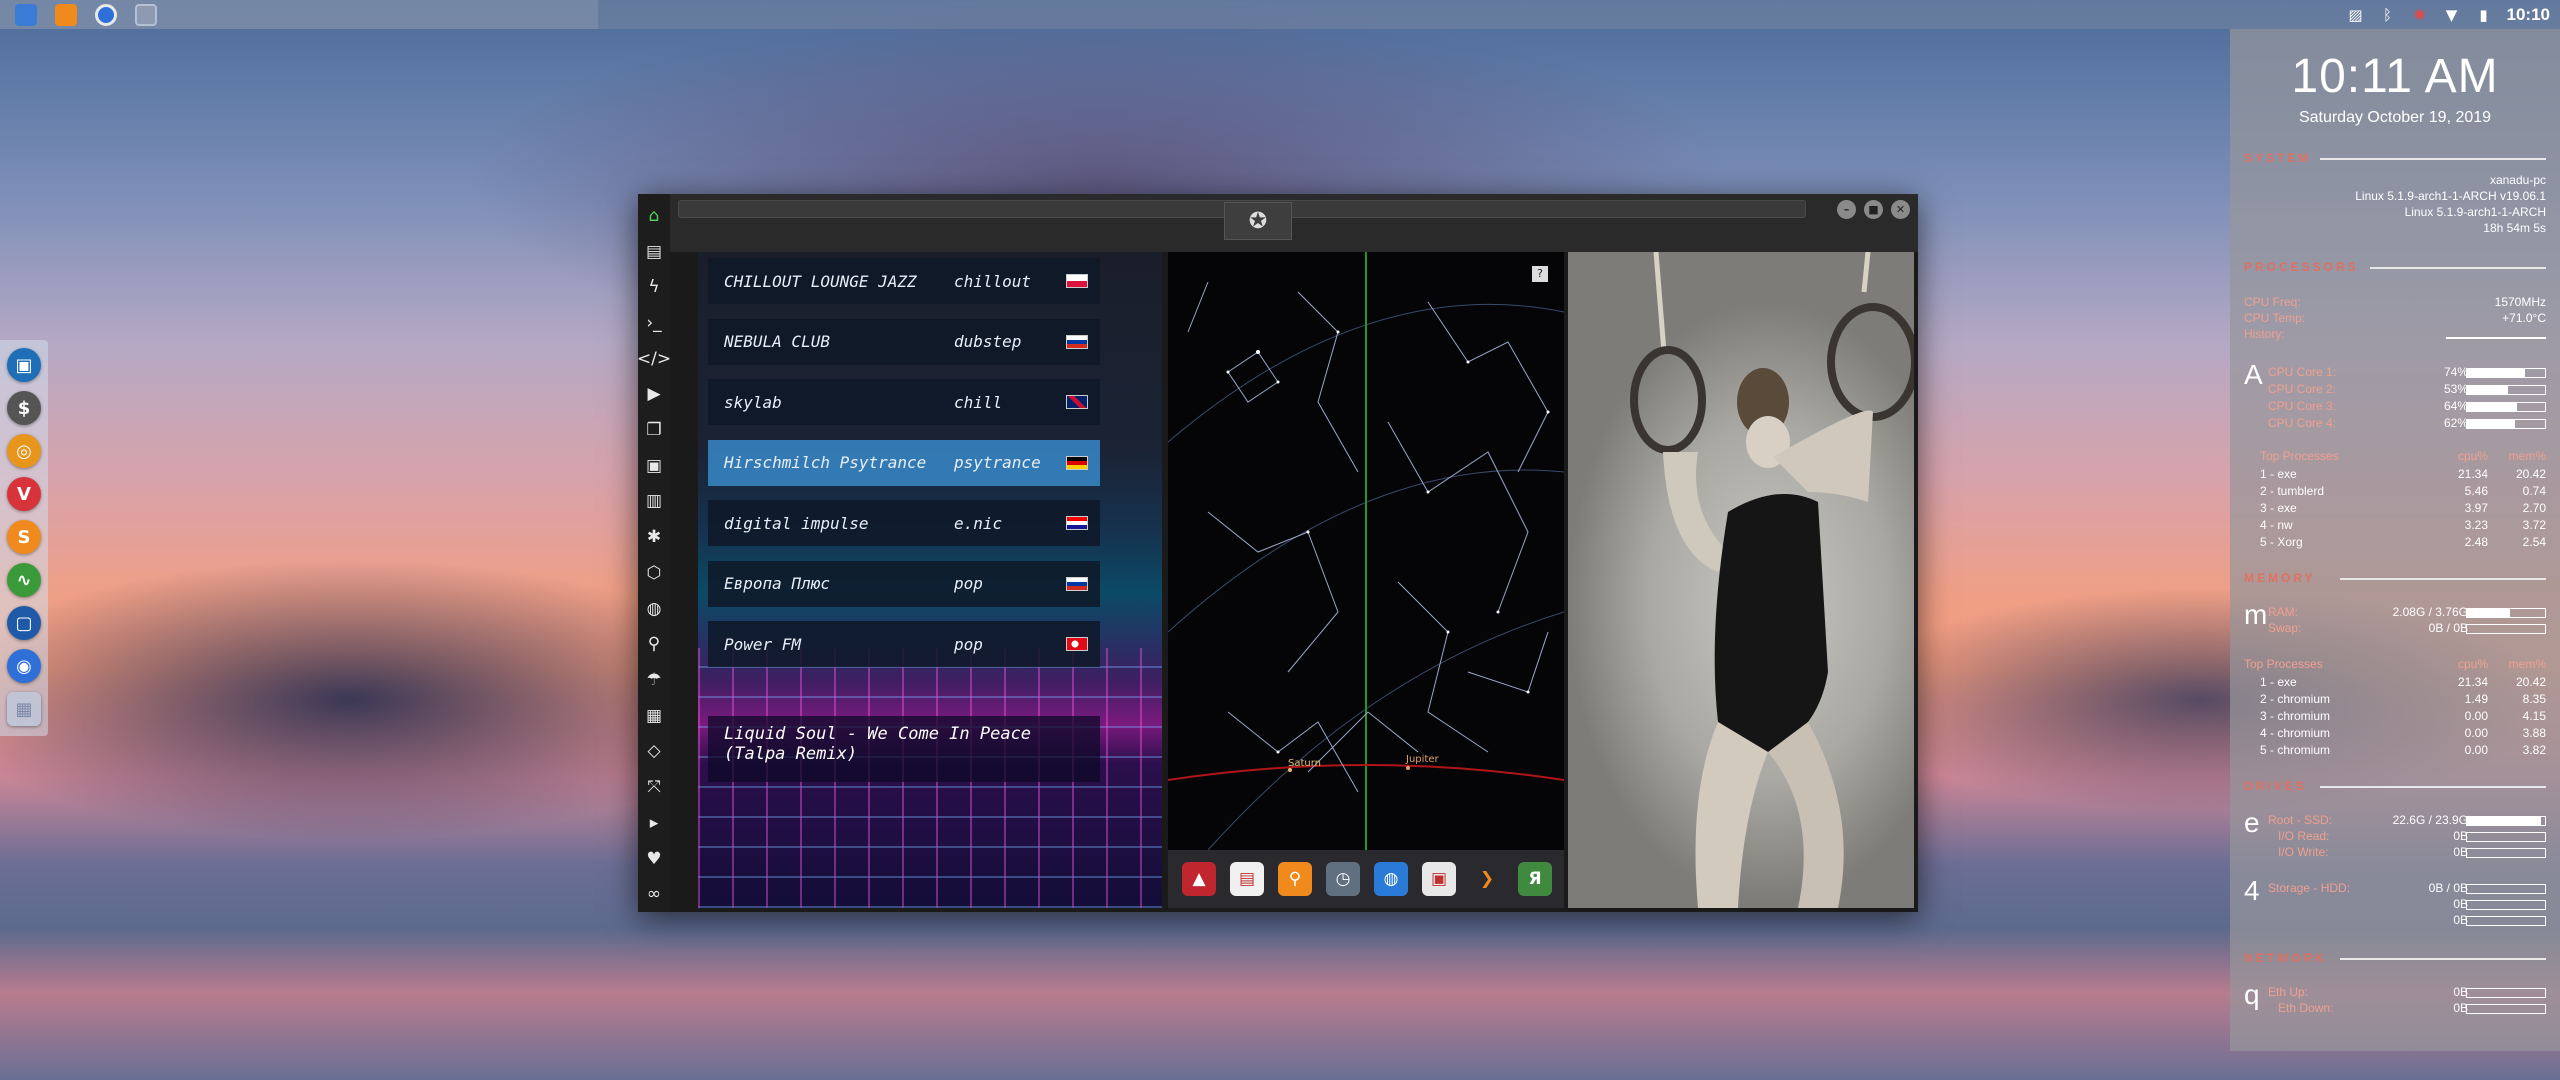 The width and height of the screenshot is (2560, 1080). What do you see at coordinates (2475, 212) in the screenshot?
I see `kernel-line-2: Linux 5.1.9-arch1-1-ARCH` at bounding box center [2475, 212].